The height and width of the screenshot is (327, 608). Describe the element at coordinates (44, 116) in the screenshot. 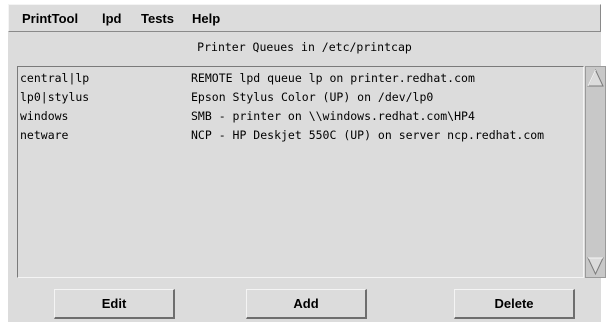

I see `queue-name: windows` at that location.